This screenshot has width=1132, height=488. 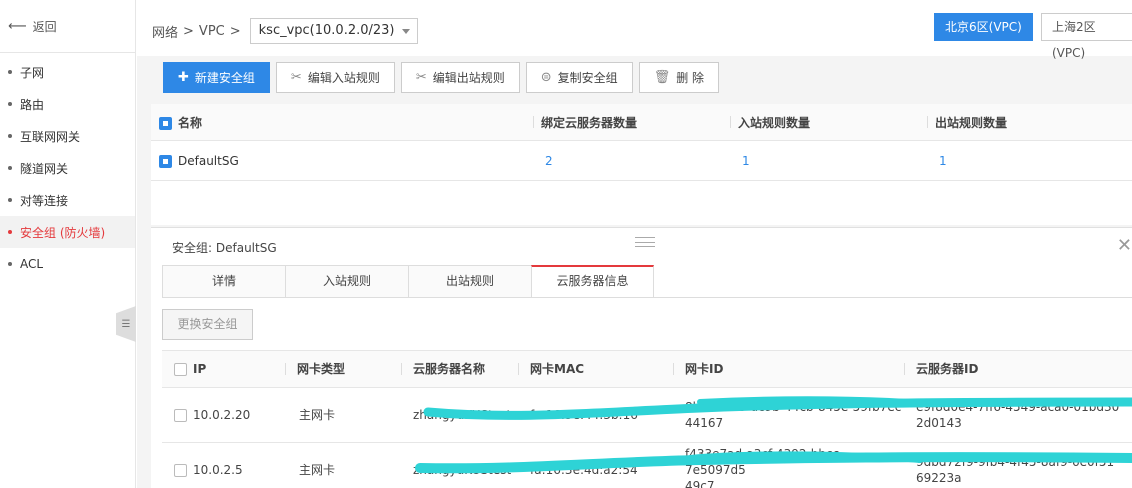 I want to click on button-label: 新建安全组, so click(x=224, y=78).